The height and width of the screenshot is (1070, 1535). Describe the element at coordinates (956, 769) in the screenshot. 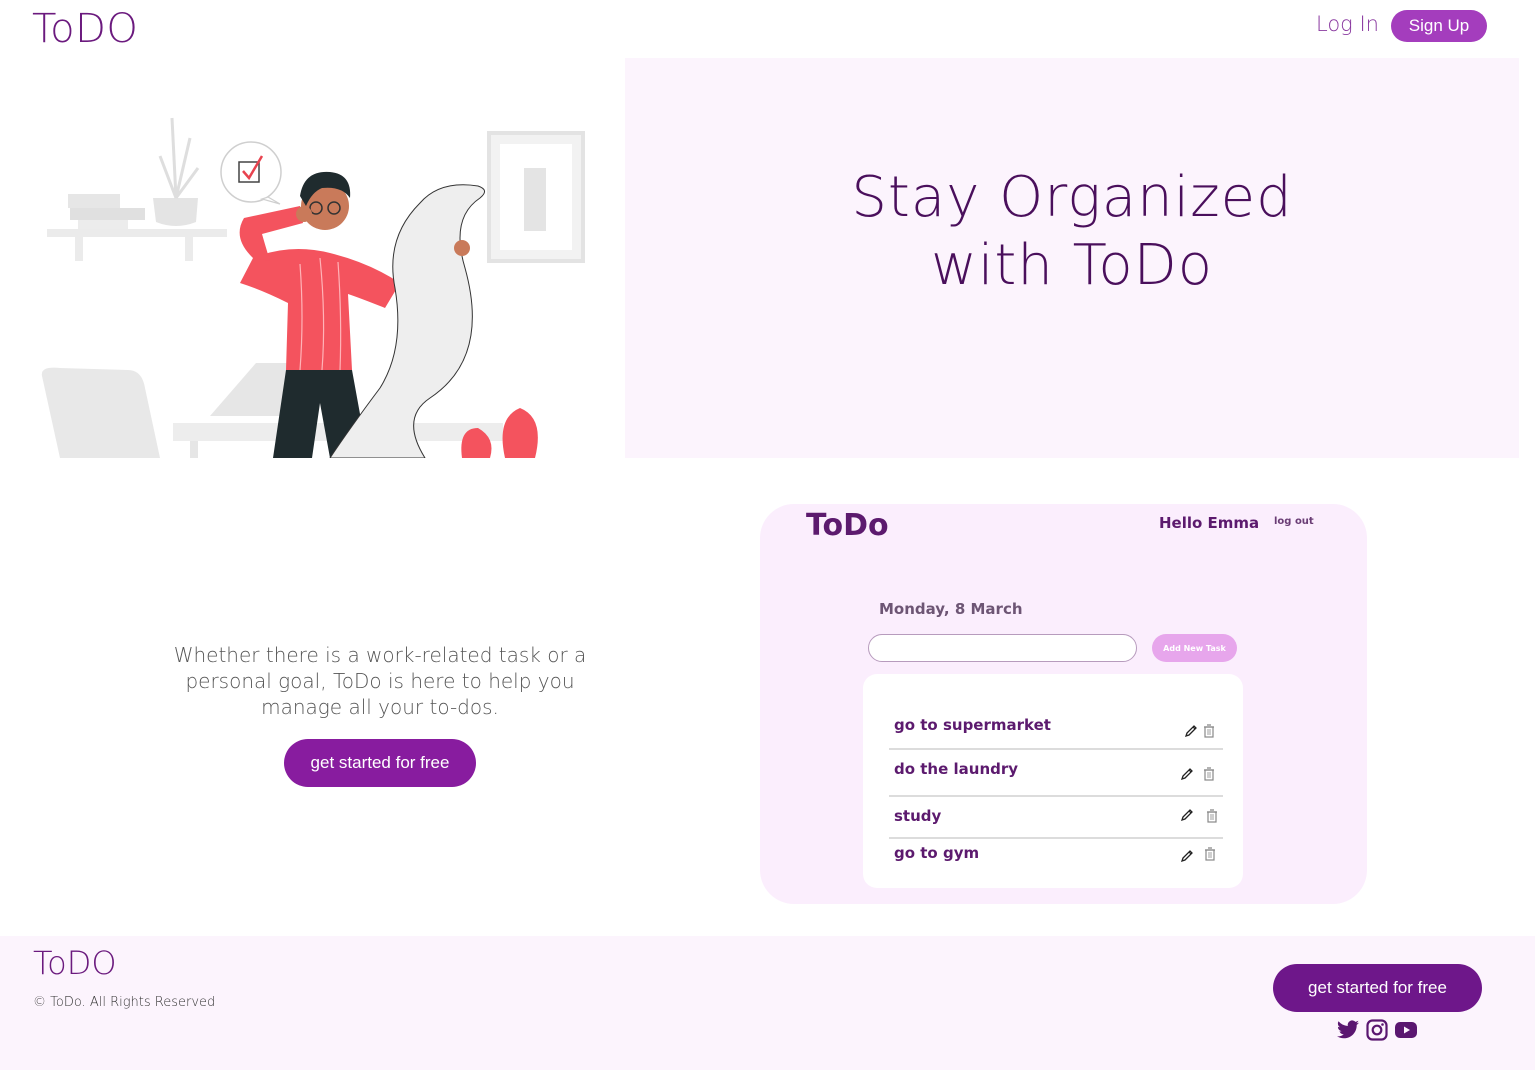

I see `task-label: do the laundry` at that location.